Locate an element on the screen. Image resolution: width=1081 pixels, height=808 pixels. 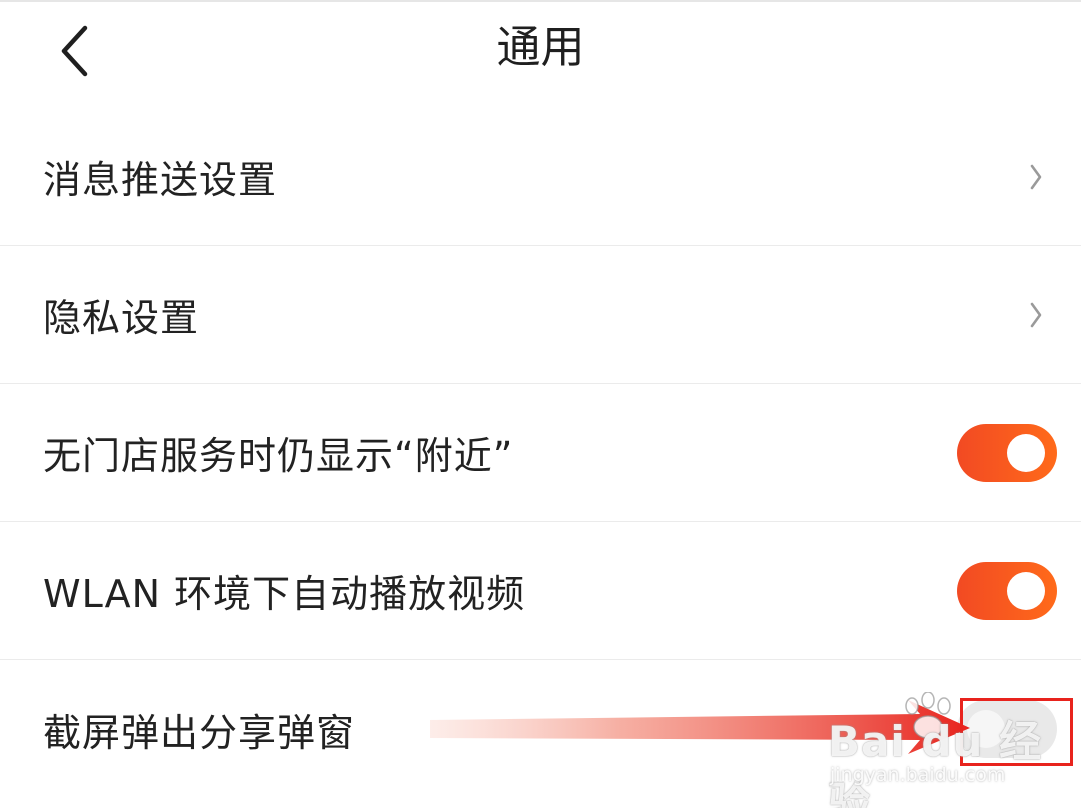
setting-label: 截屏弹出分享弹窗 is located at coordinates (199, 732).